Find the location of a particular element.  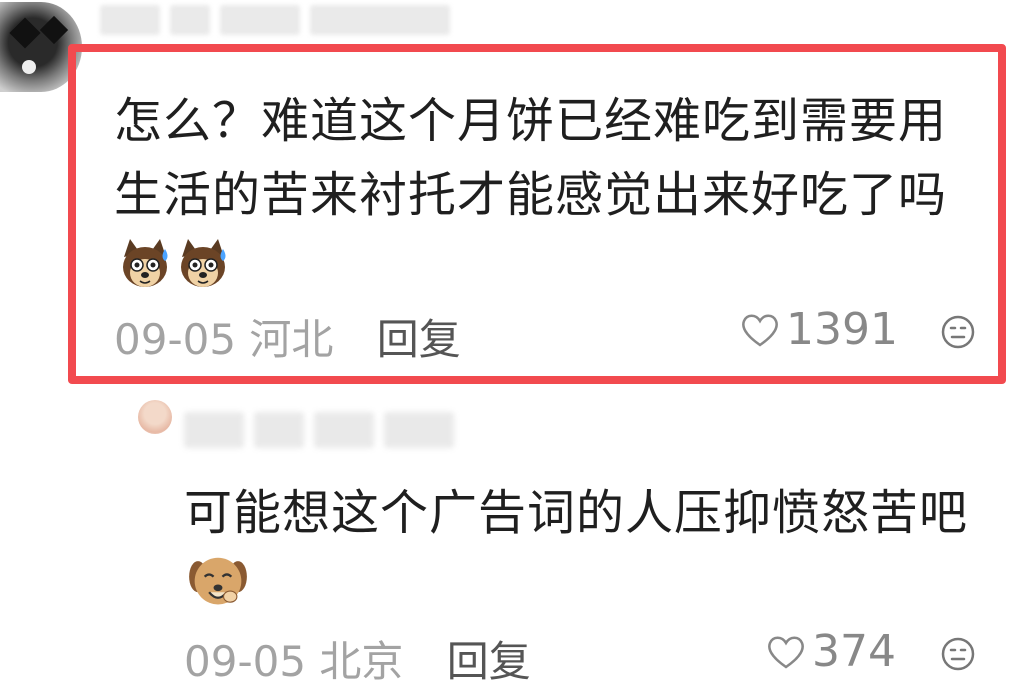

username-blurred is located at coordinates (280, 20).